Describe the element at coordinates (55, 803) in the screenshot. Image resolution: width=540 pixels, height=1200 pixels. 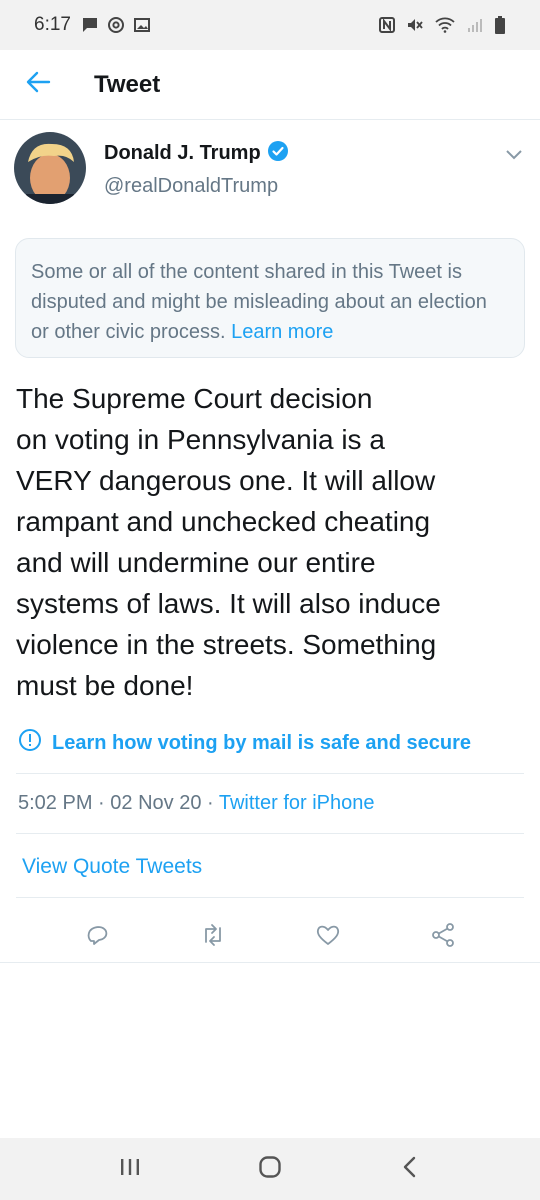
I see `tweet-time: 5:02 PM` at that location.